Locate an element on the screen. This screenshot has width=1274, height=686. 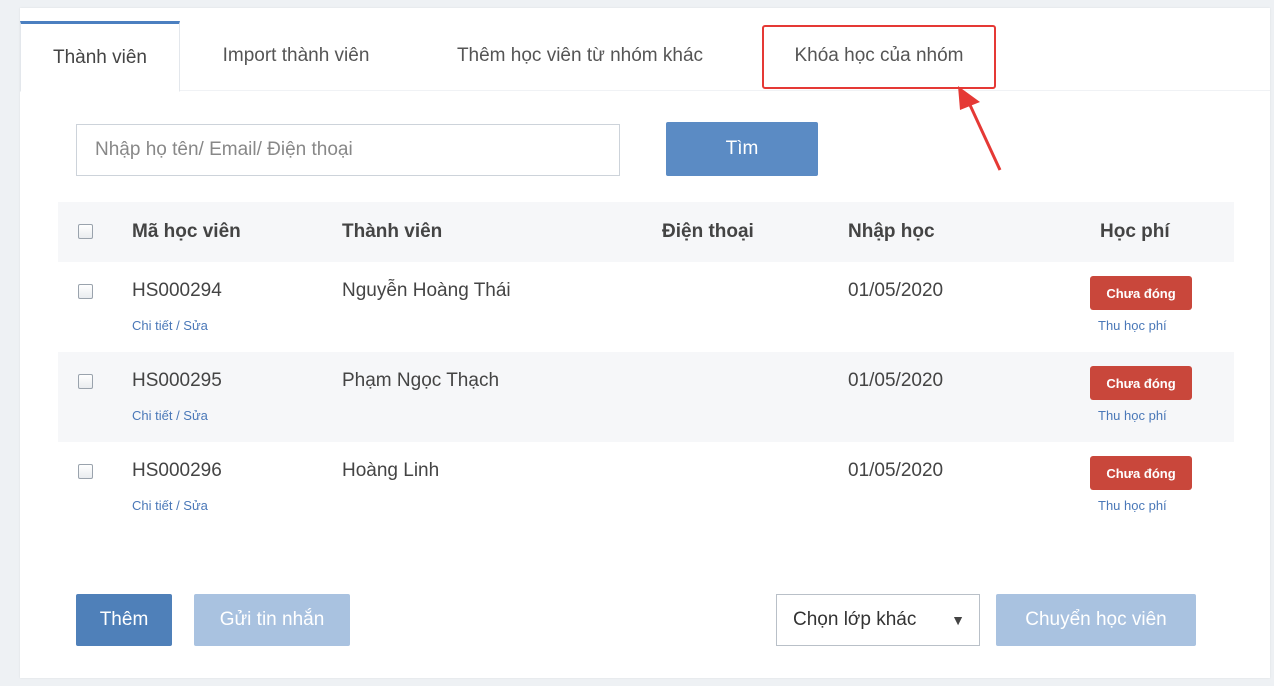
move-student-button: Chuyển học viên is located at coordinates (1096, 620).